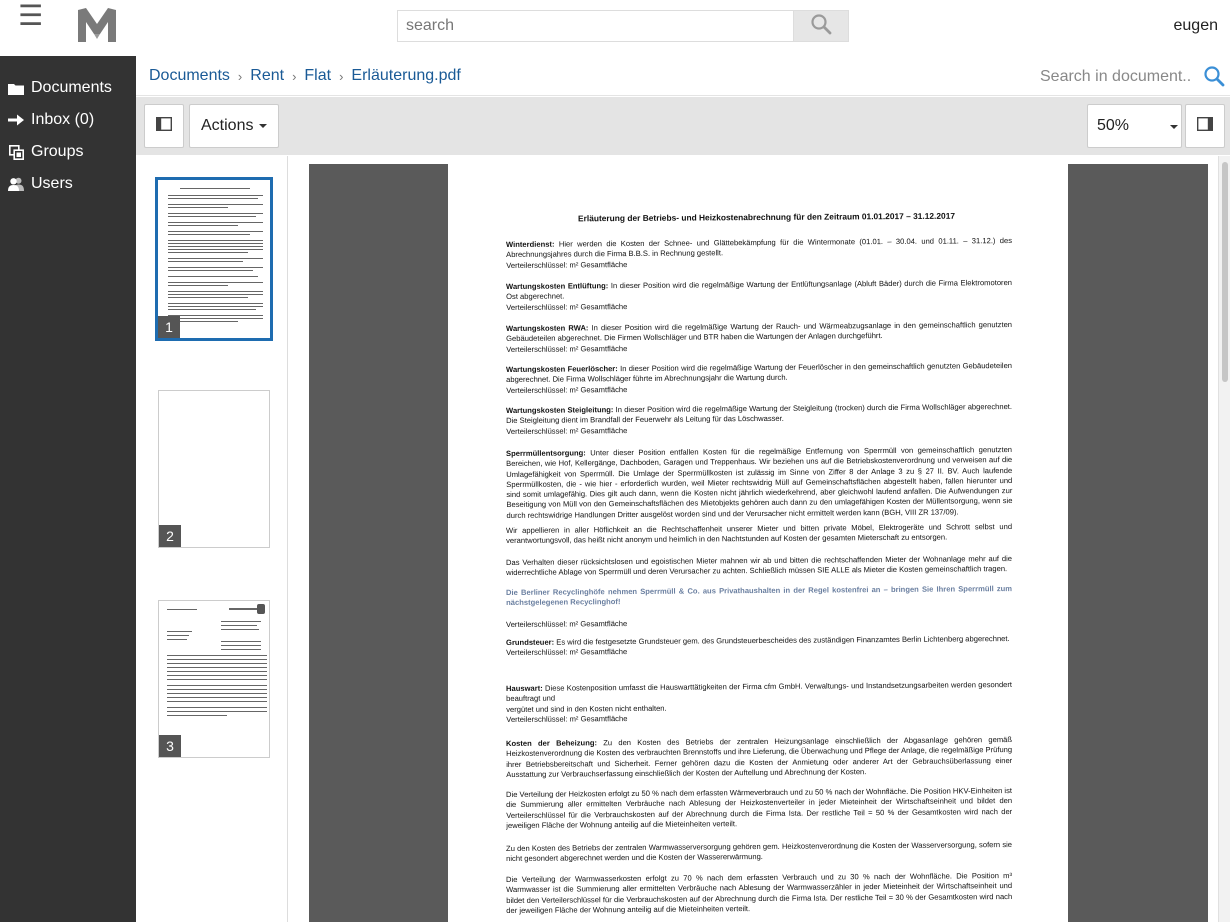 The width and height of the screenshot is (1230, 922). Describe the element at coordinates (546, 453) in the screenshot. I see `section-heading: Sperrmüllentsorgung:` at that location.